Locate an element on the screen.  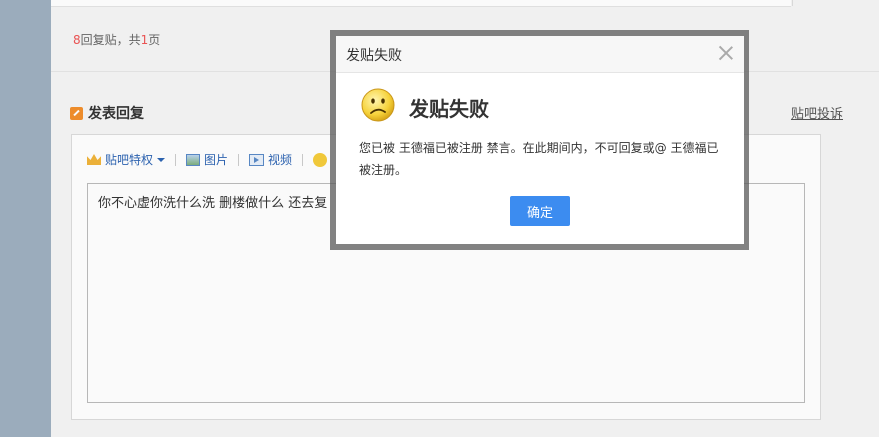
confirm-button: 确定 is located at coordinates (540, 211).